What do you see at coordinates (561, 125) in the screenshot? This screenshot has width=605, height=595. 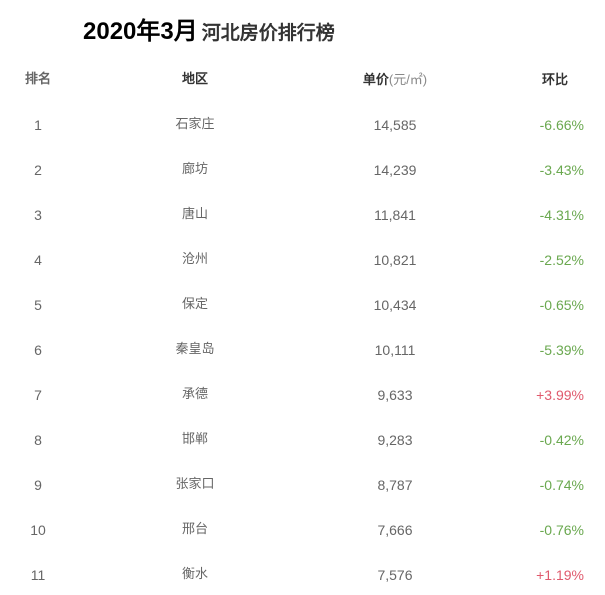 I see `change-cell: -6.66%` at bounding box center [561, 125].